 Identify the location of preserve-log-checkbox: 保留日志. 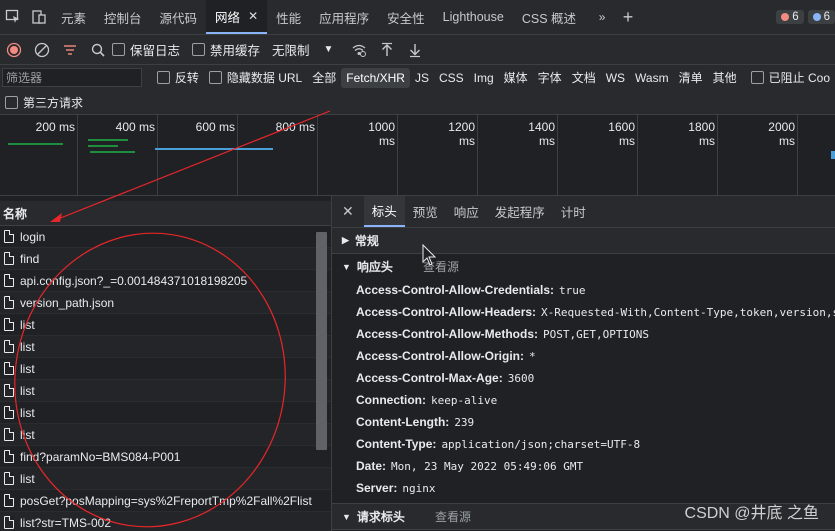
(146, 49).